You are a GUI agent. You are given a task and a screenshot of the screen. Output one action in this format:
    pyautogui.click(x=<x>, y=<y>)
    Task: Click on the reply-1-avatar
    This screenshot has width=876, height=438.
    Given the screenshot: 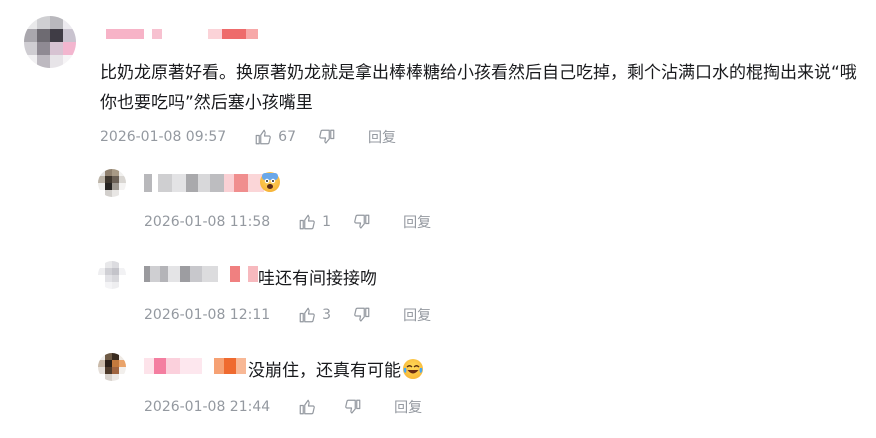 What is the action you would take?
    pyautogui.click(x=112, y=183)
    